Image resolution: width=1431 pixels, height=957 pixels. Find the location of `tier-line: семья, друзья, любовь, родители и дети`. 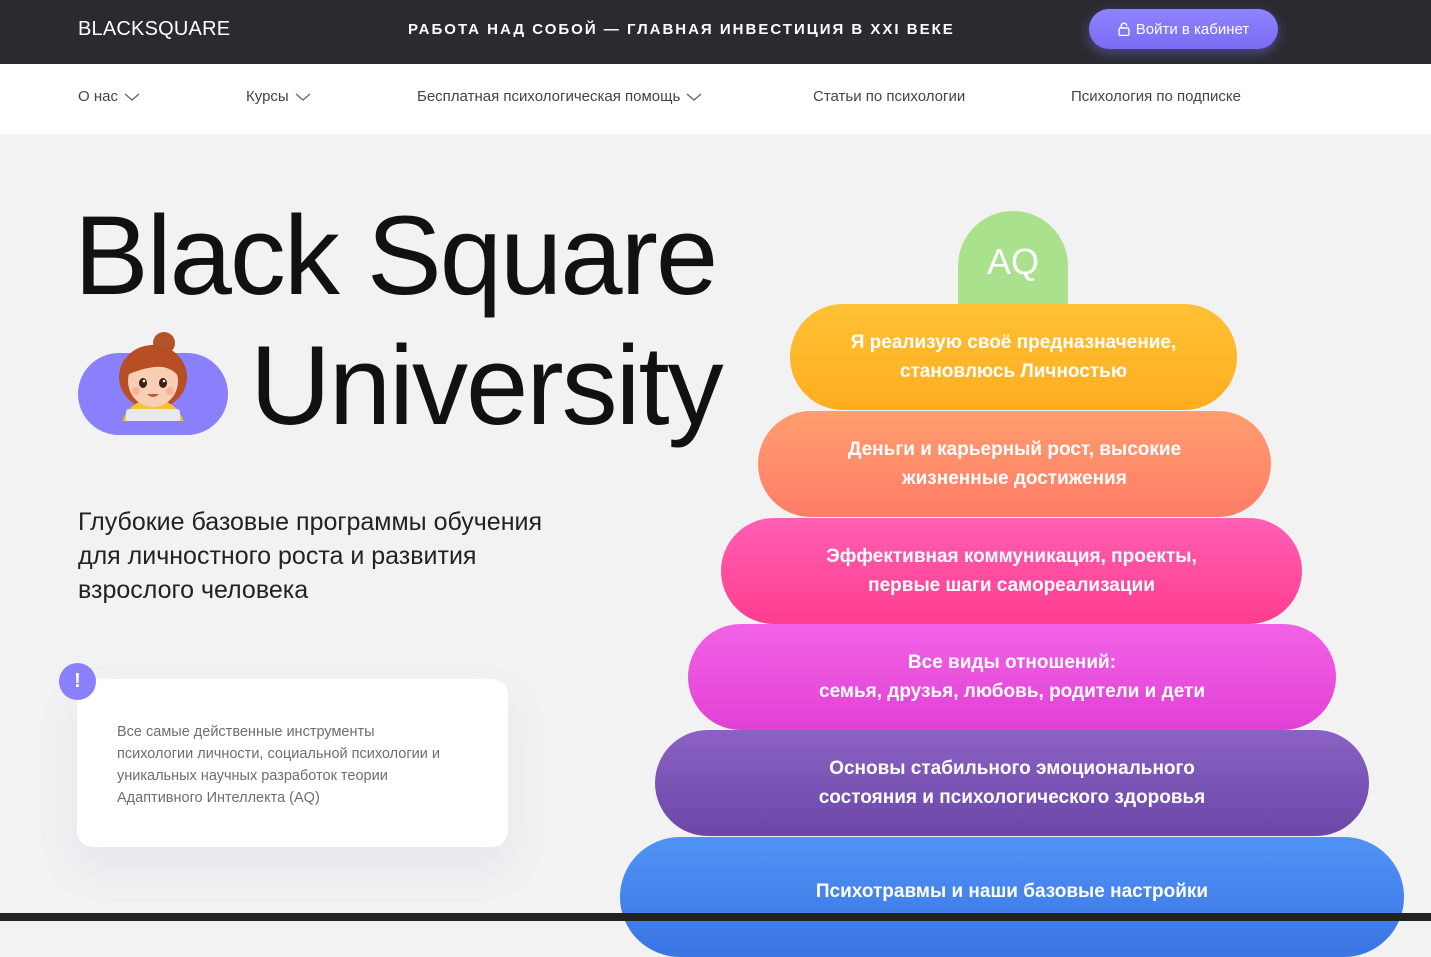

tier-line: семья, друзья, любовь, родители и дети is located at coordinates (1012, 691).